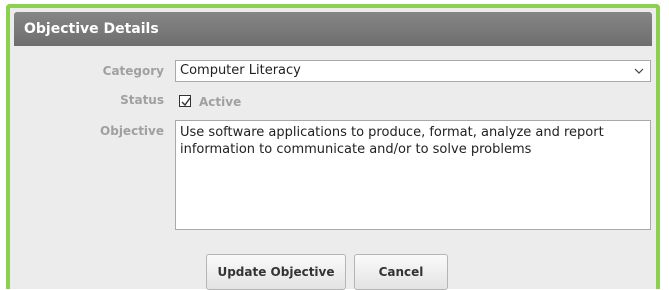  What do you see at coordinates (639, 74) in the screenshot?
I see `chevron-down-icon` at bounding box center [639, 74].